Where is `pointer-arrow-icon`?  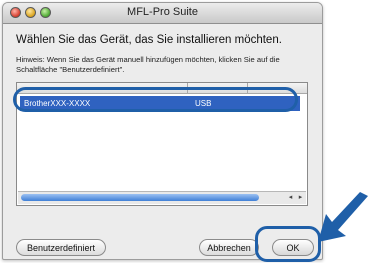
pointer-arrow-icon is located at coordinates (343, 217).